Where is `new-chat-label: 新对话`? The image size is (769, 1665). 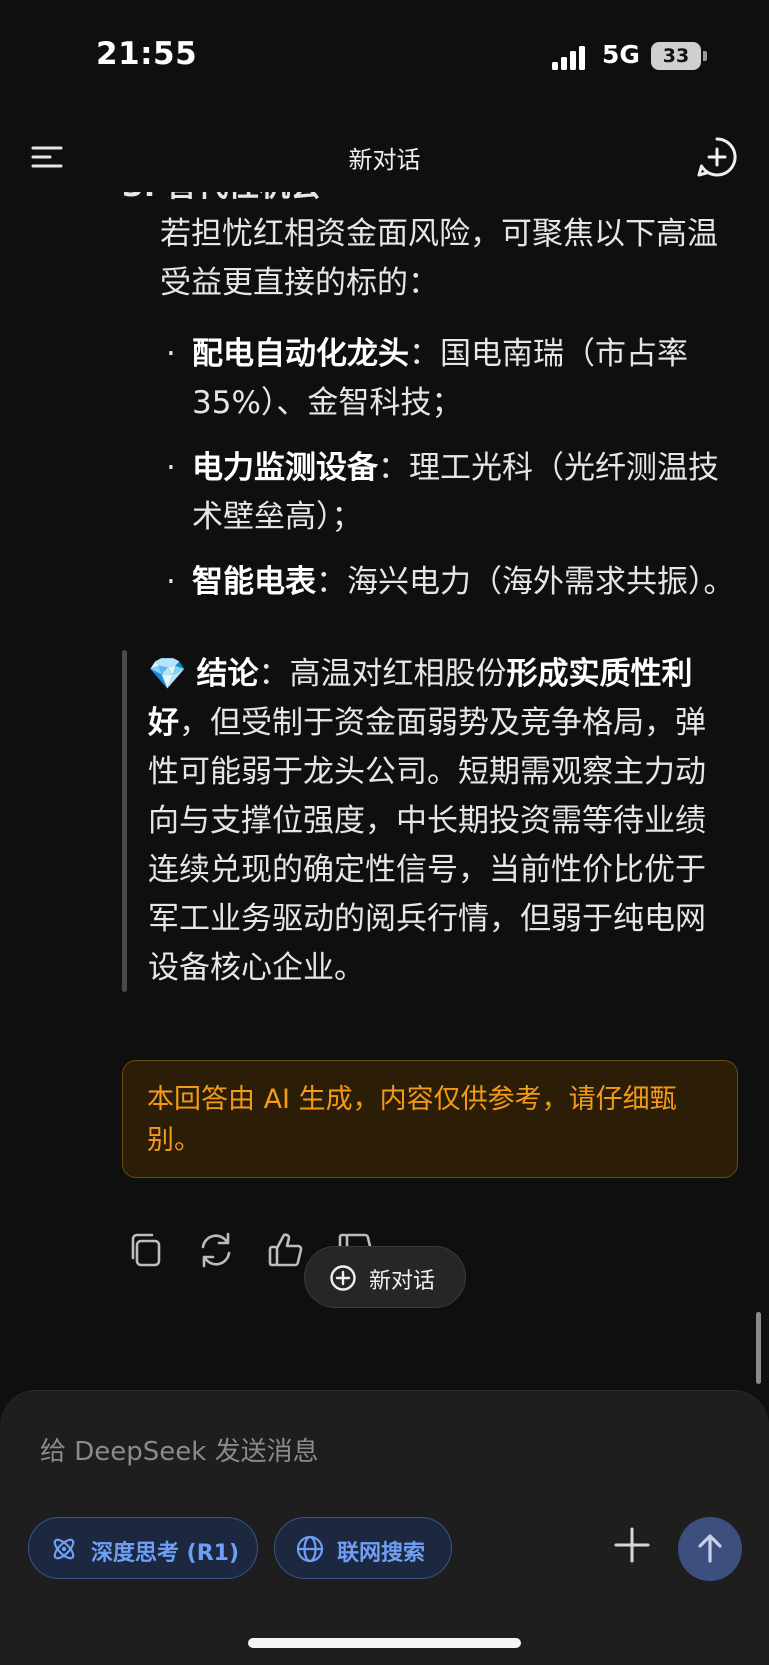 new-chat-label: 新对话 is located at coordinates (402, 1281).